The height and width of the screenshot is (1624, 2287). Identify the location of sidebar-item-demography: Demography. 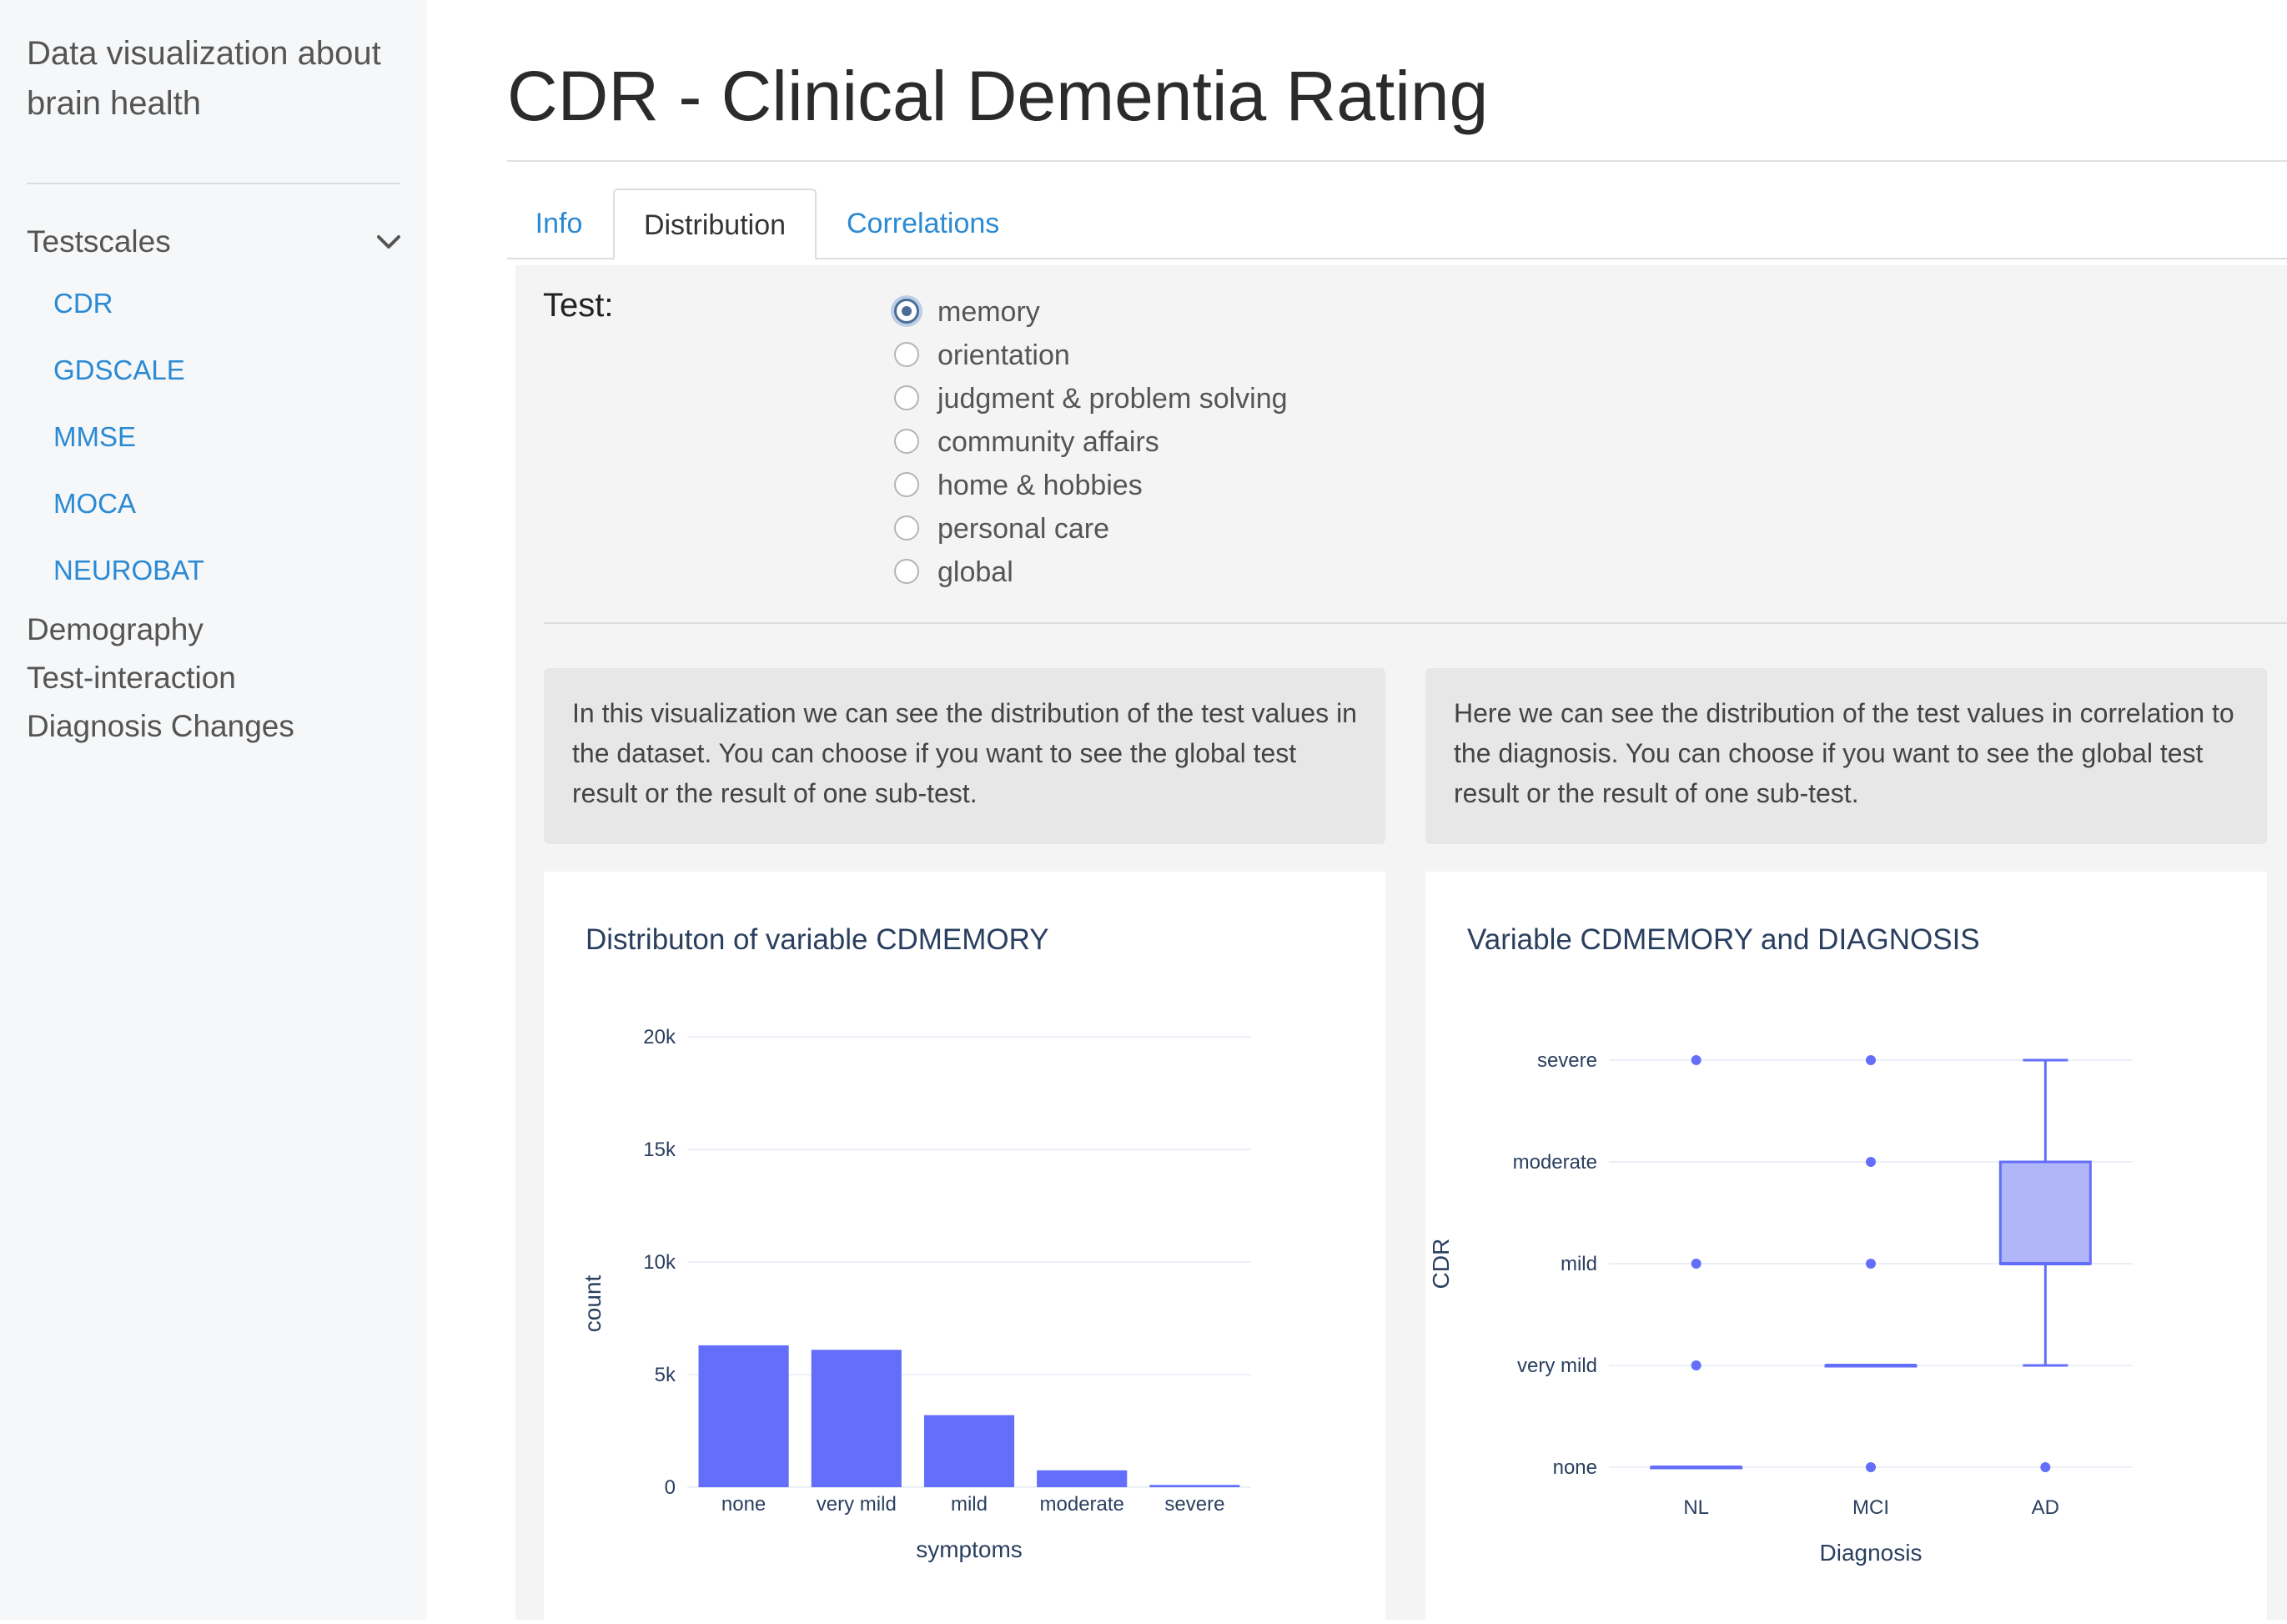
(115, 630).